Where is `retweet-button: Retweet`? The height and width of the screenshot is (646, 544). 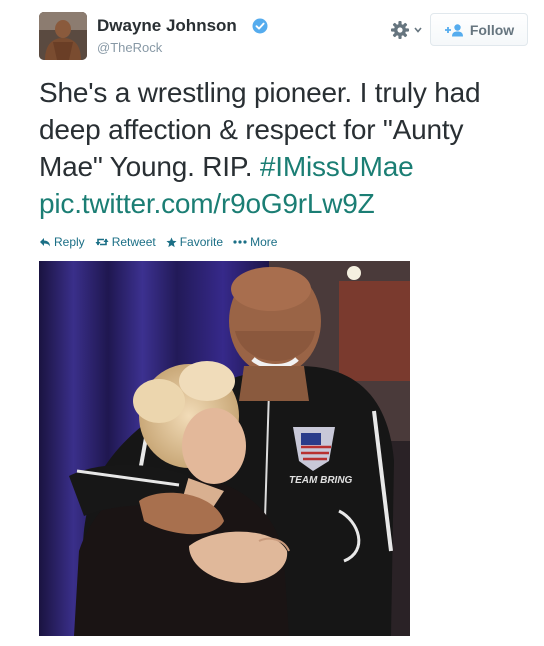
retweet-button: Retweet is located at coordinates (125, 242).